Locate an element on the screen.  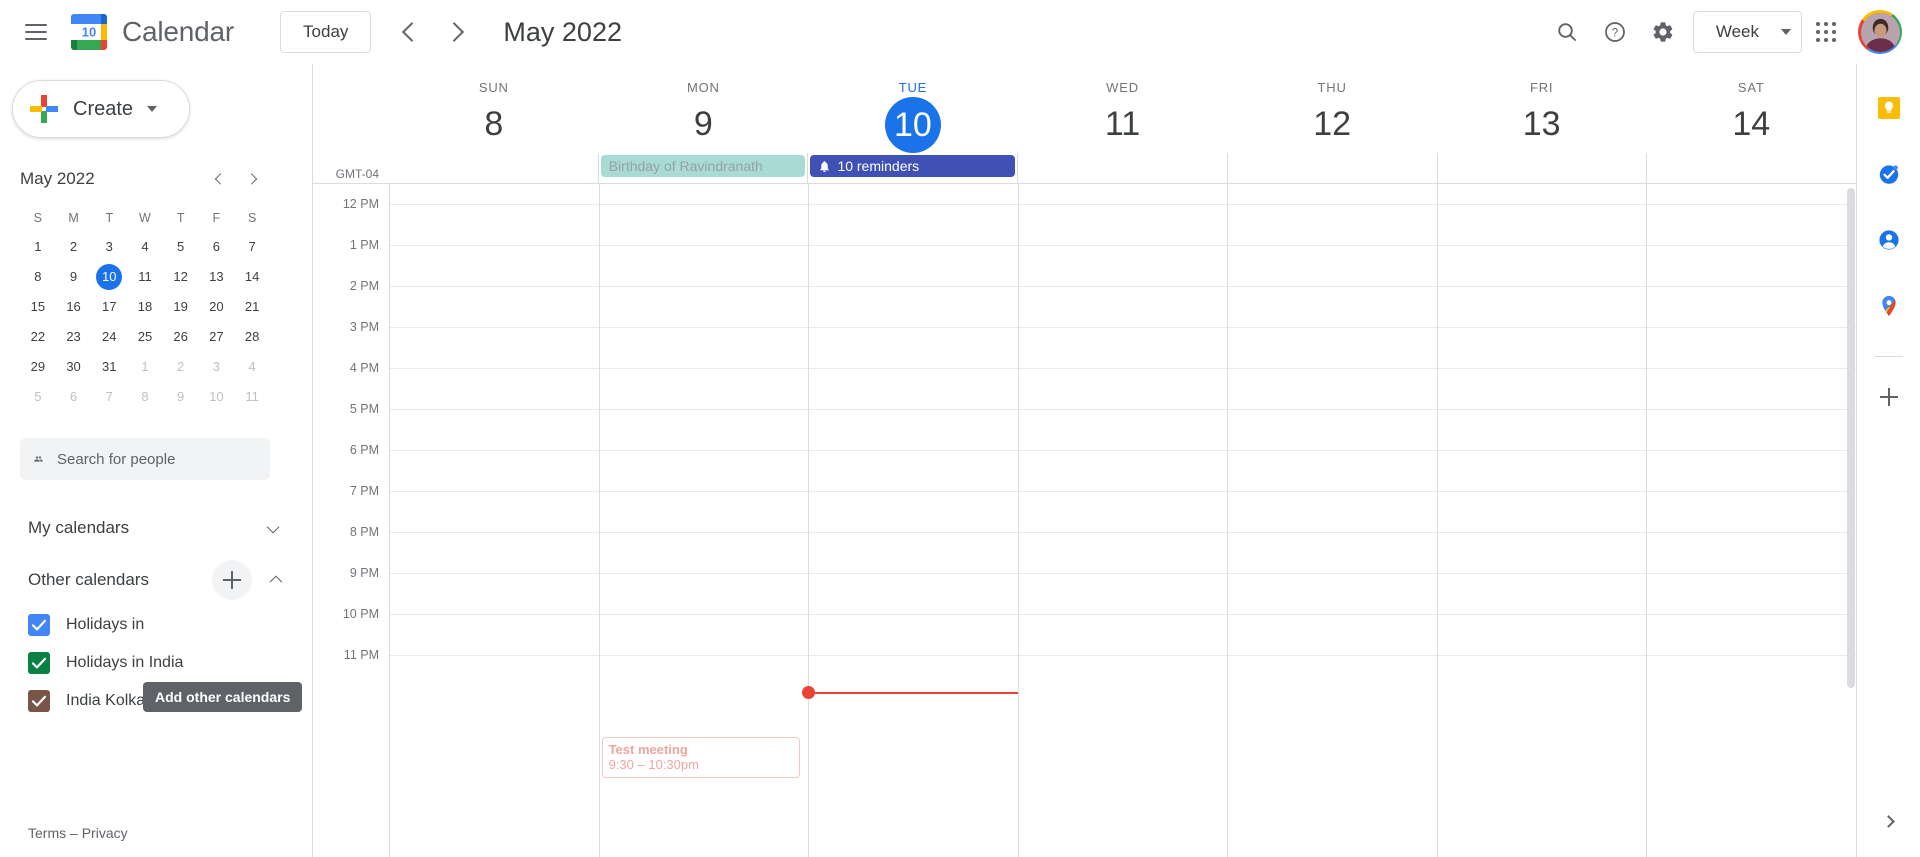
day-column: Test meeting 9:30 – 10:30pm is located at coordinates (703, 520).